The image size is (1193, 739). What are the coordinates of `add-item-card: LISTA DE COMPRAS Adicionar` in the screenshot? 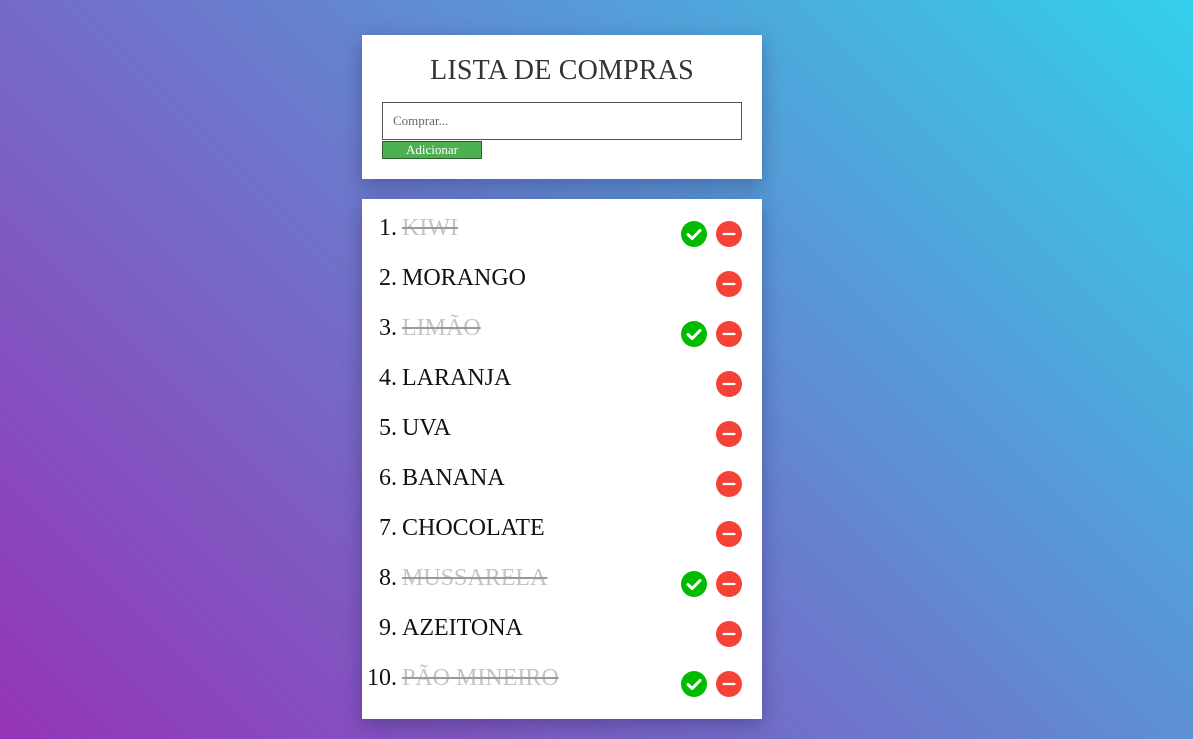 It's located at (562, 107).